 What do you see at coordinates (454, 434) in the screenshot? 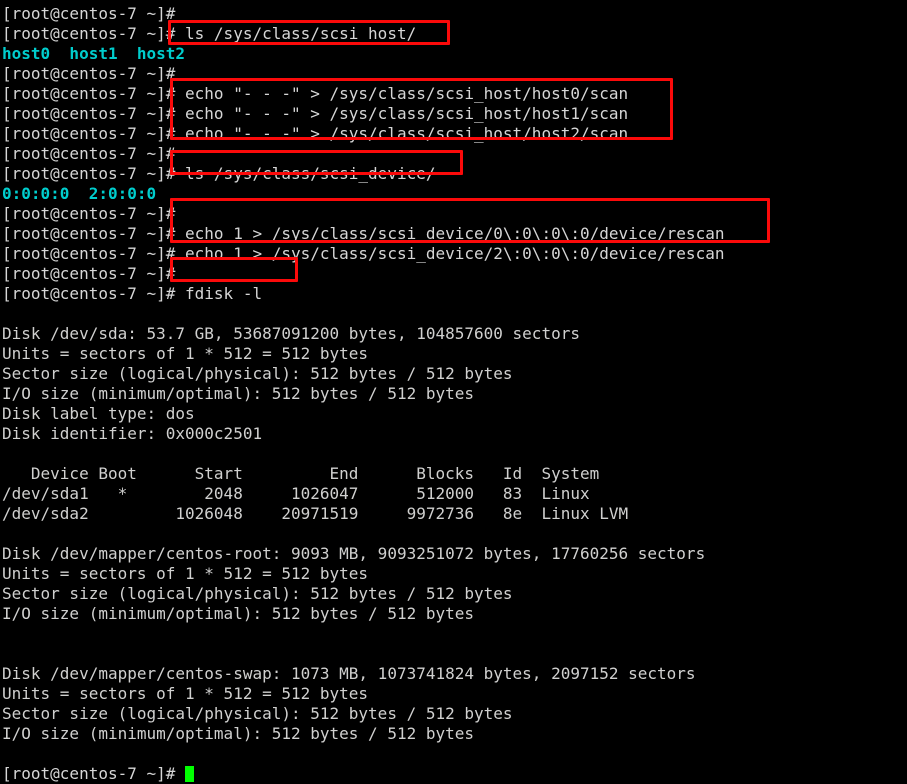
I see `terminal-line: Disk identifier: 0x000c2501` at bounding box center [454, 434].